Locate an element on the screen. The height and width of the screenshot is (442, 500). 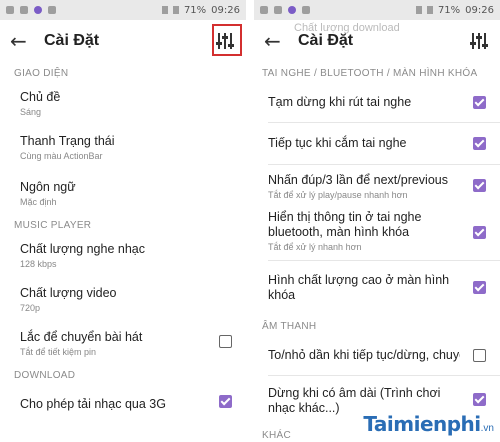
app-toolbar: Chất lượng download ← Cài Đặt is located at coordinates (377, 41).